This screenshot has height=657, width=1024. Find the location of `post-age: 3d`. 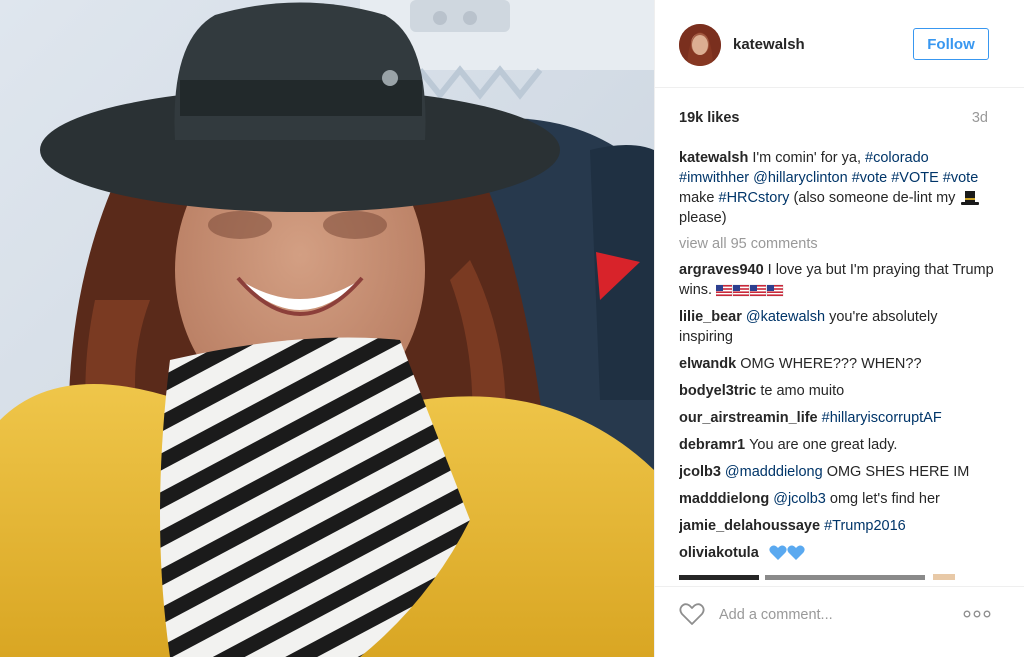

post-age: 3d is located at coordinates (979, 118).